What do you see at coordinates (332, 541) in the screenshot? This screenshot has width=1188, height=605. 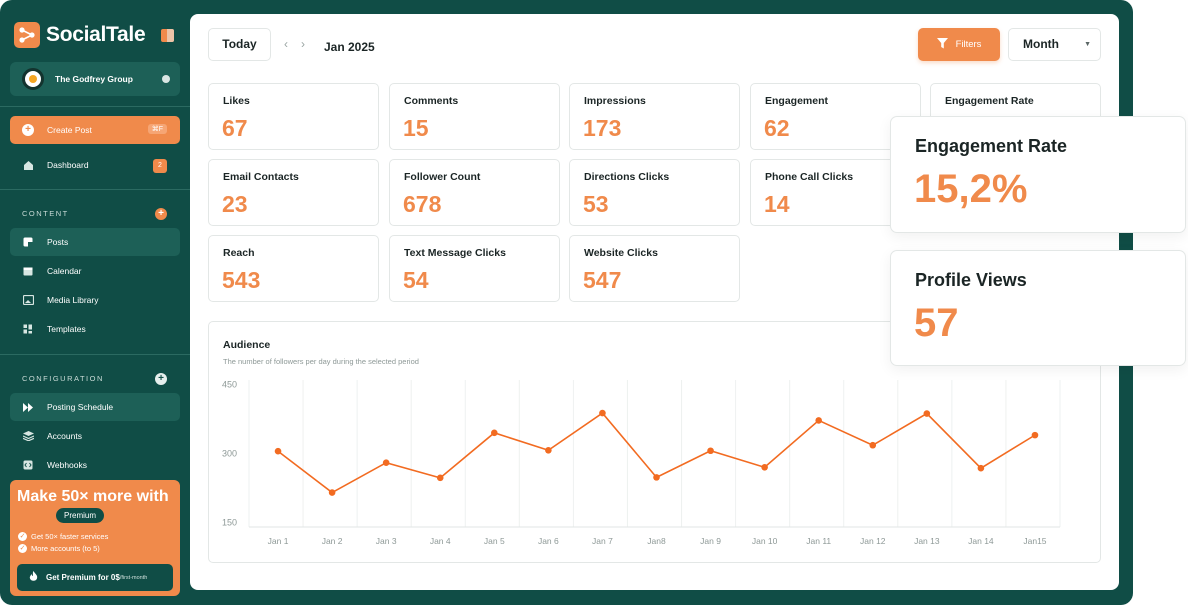 I see `x-tick-label: Jan 2` at bounding box center [332, 541].